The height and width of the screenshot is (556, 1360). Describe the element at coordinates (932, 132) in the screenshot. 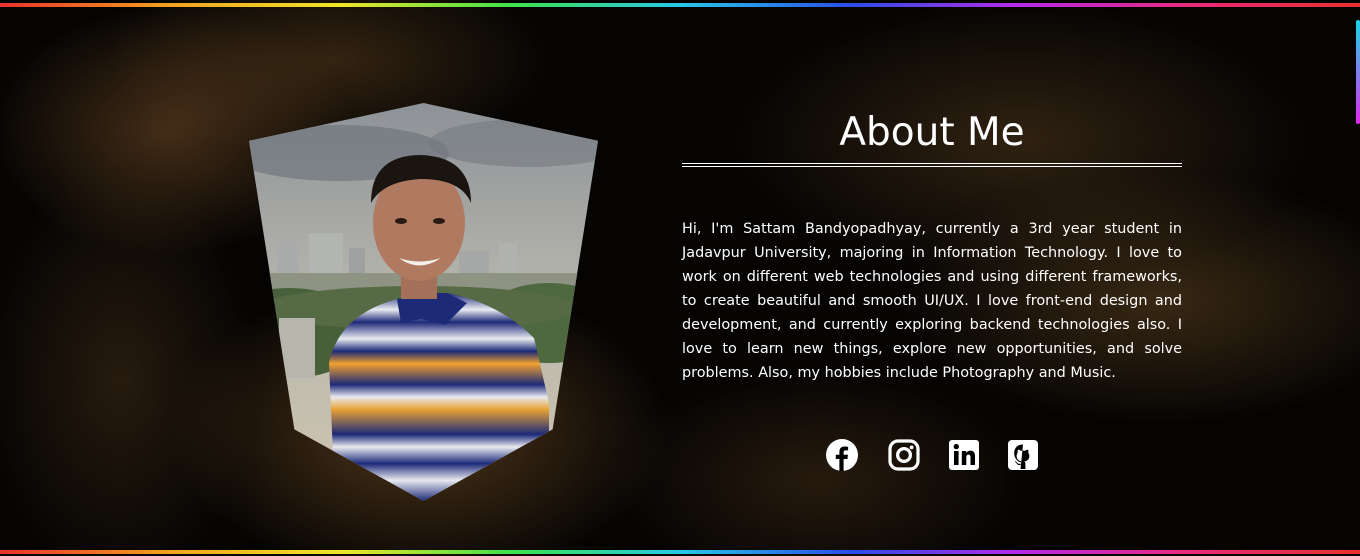

I see `page-title: About Me` at that location.